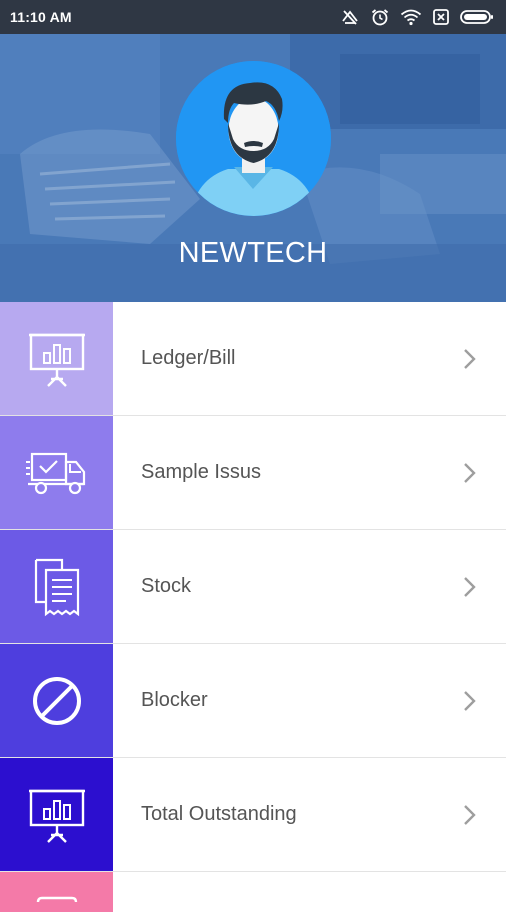 The image size is (506, 924). What do you see at coordinates (41, 17) in the screenshot?
I see `status-time: 11:10 AM` at bounding box center [41, 17].